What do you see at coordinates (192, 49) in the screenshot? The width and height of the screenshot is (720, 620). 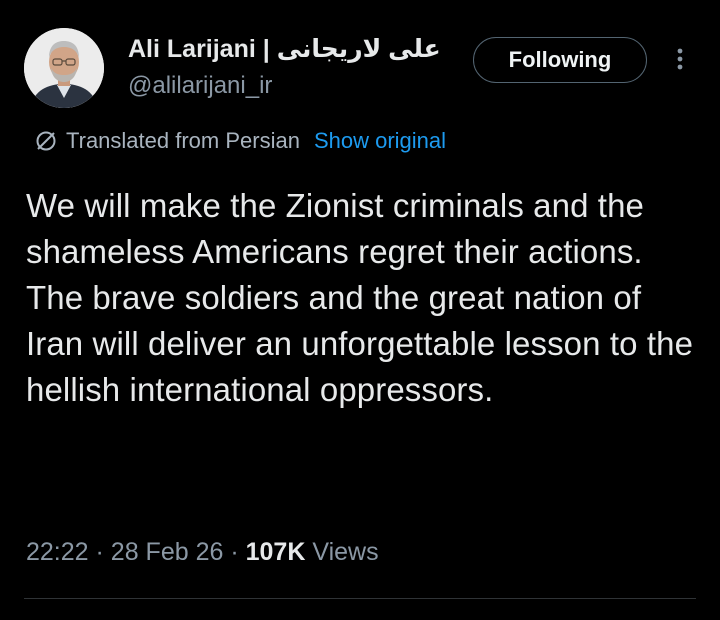 I see `author-display-name: Ali Larijani` at bounding box center [192, 49].